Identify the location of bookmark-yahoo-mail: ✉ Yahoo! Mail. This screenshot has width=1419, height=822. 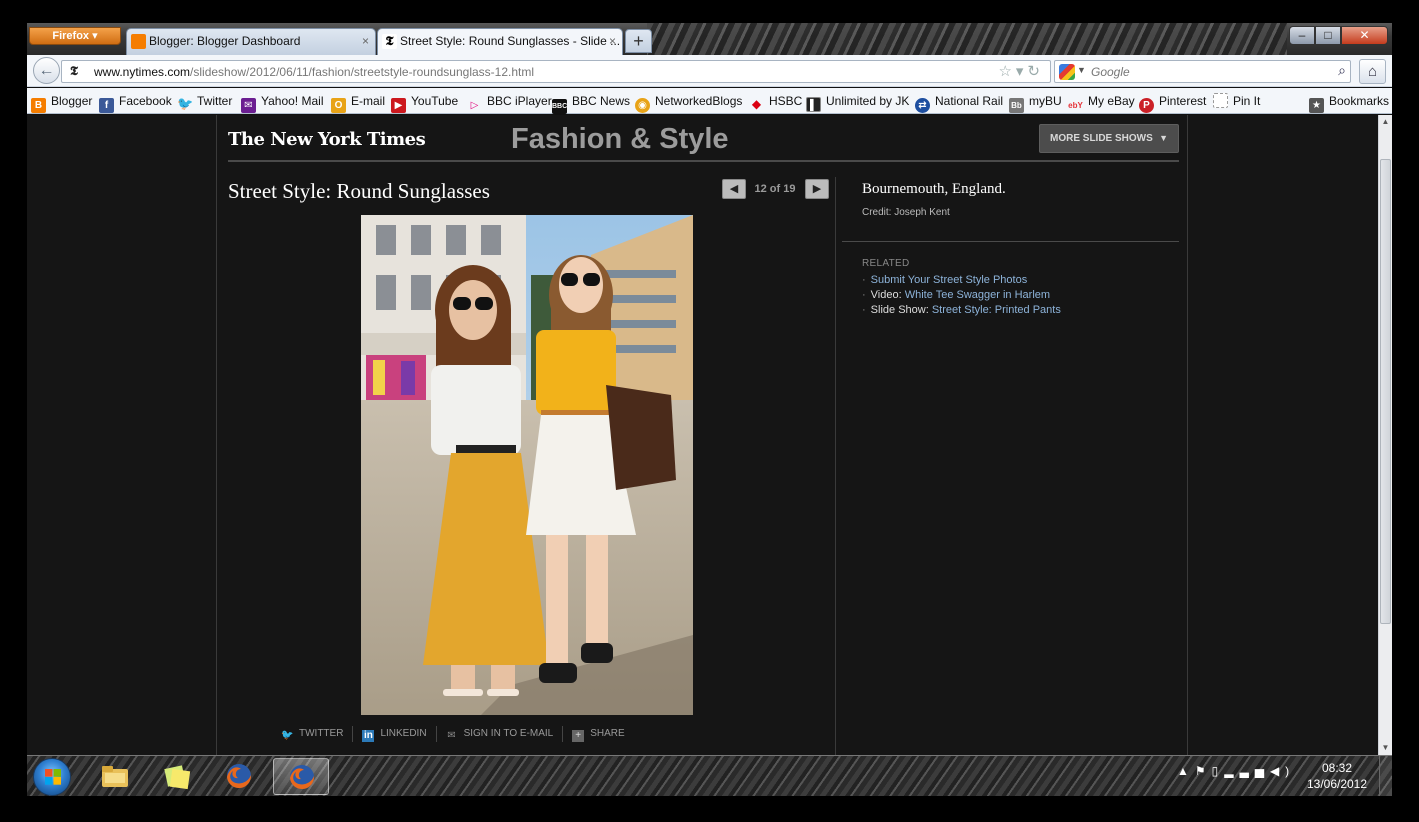
(282, 103).